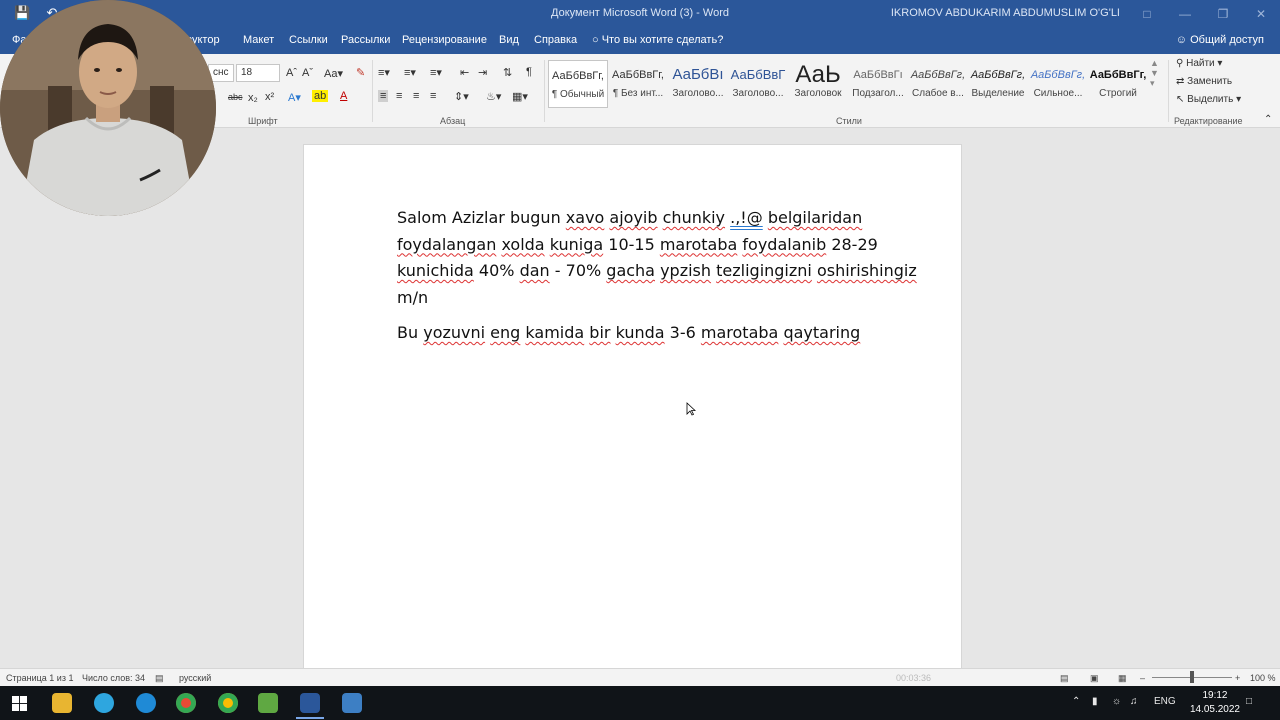 Image resolution: width=1280 pixels, height=720 pixels. Describe the element at coordinates (1154, 73) in the screenshot. I see `gallery-scroll-icon: ▲ ▼ ▾` at that location.